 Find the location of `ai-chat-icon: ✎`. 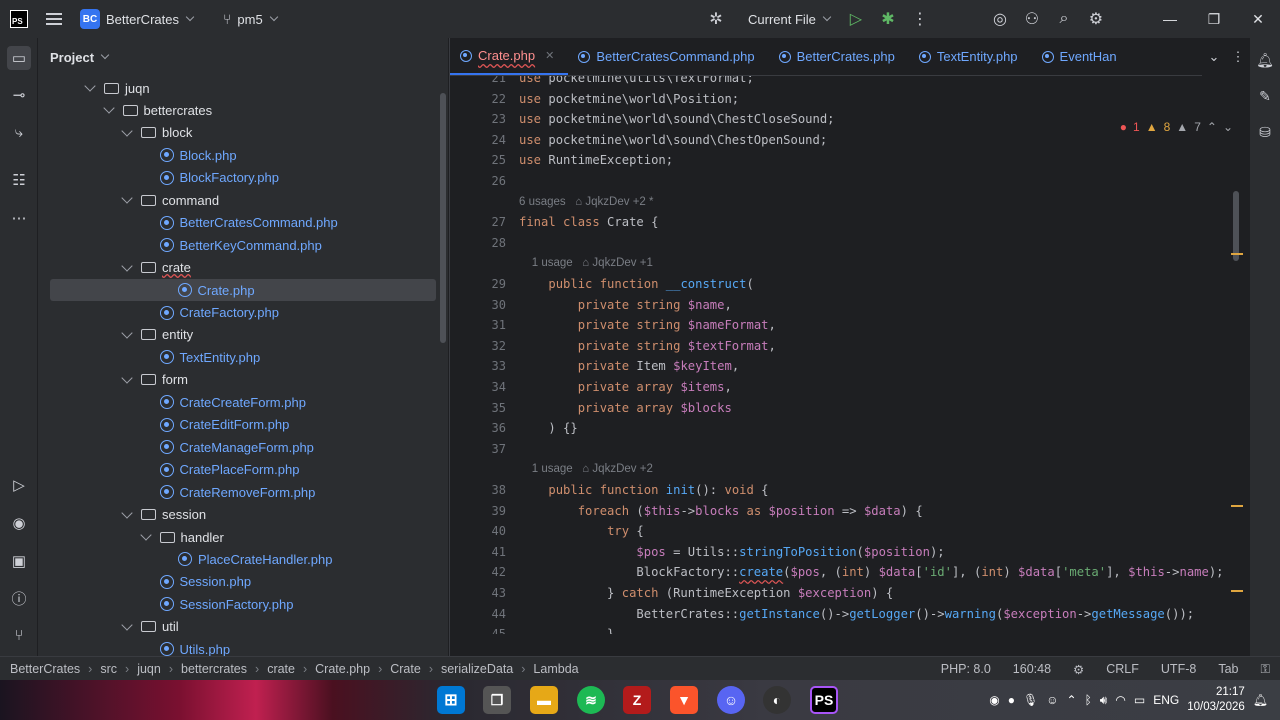

ai-chat-icon: ✎ is located at coordinates (1265, 96).